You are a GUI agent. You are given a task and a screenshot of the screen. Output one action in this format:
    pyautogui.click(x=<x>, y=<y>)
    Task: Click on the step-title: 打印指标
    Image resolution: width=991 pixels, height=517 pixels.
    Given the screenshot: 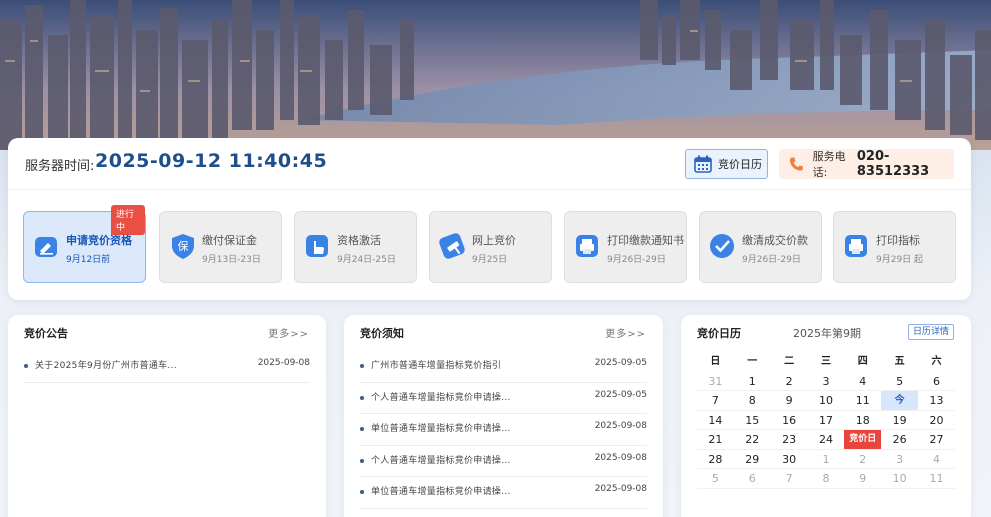 What is the action you would take?
    pyautogui.click(x=898, y=240)
    